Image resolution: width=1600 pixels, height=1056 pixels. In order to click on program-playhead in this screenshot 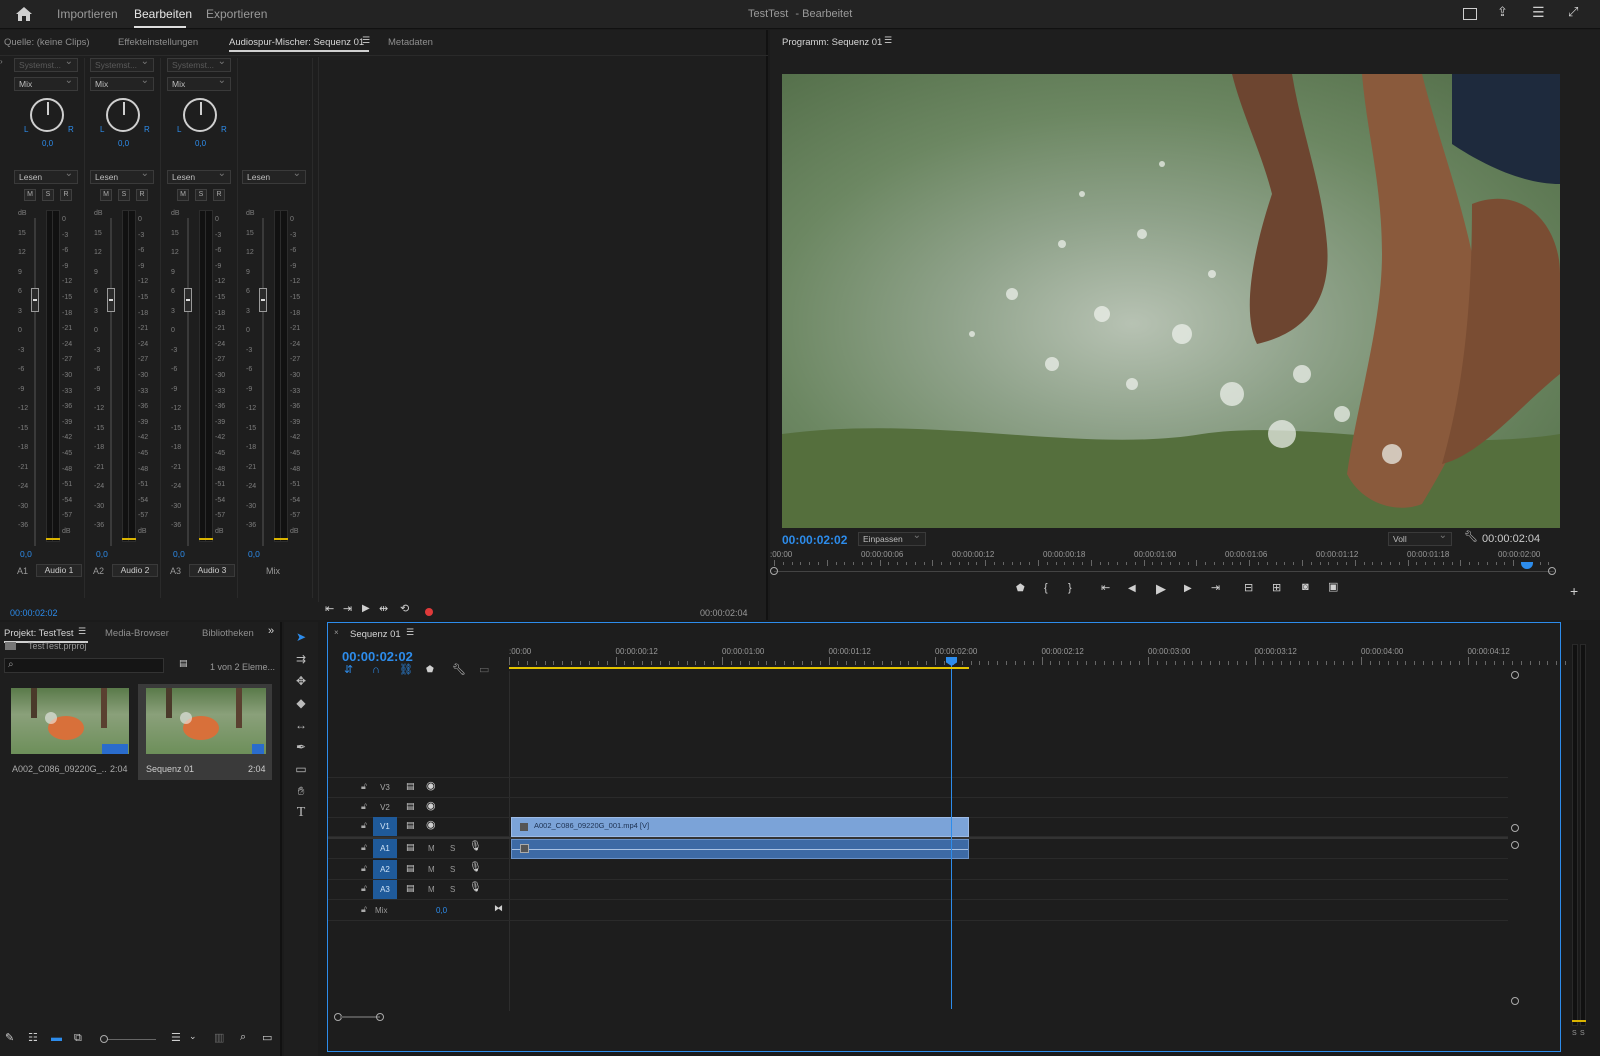, I will do `click(1526, 565)`.